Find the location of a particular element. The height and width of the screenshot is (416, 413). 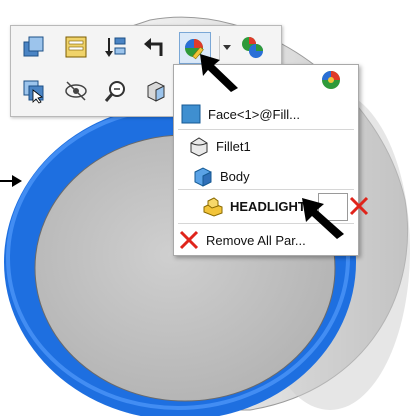

remove-headlight-icon is located at coordinates (359, 208).